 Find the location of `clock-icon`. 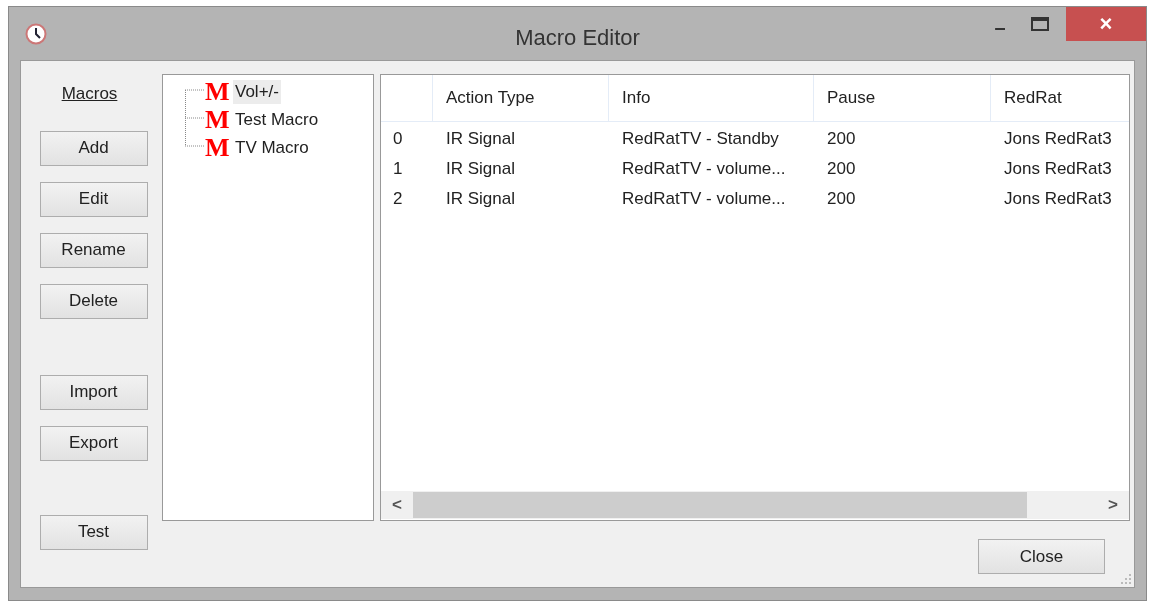

clock-icon is located at coordinates (36, 33).